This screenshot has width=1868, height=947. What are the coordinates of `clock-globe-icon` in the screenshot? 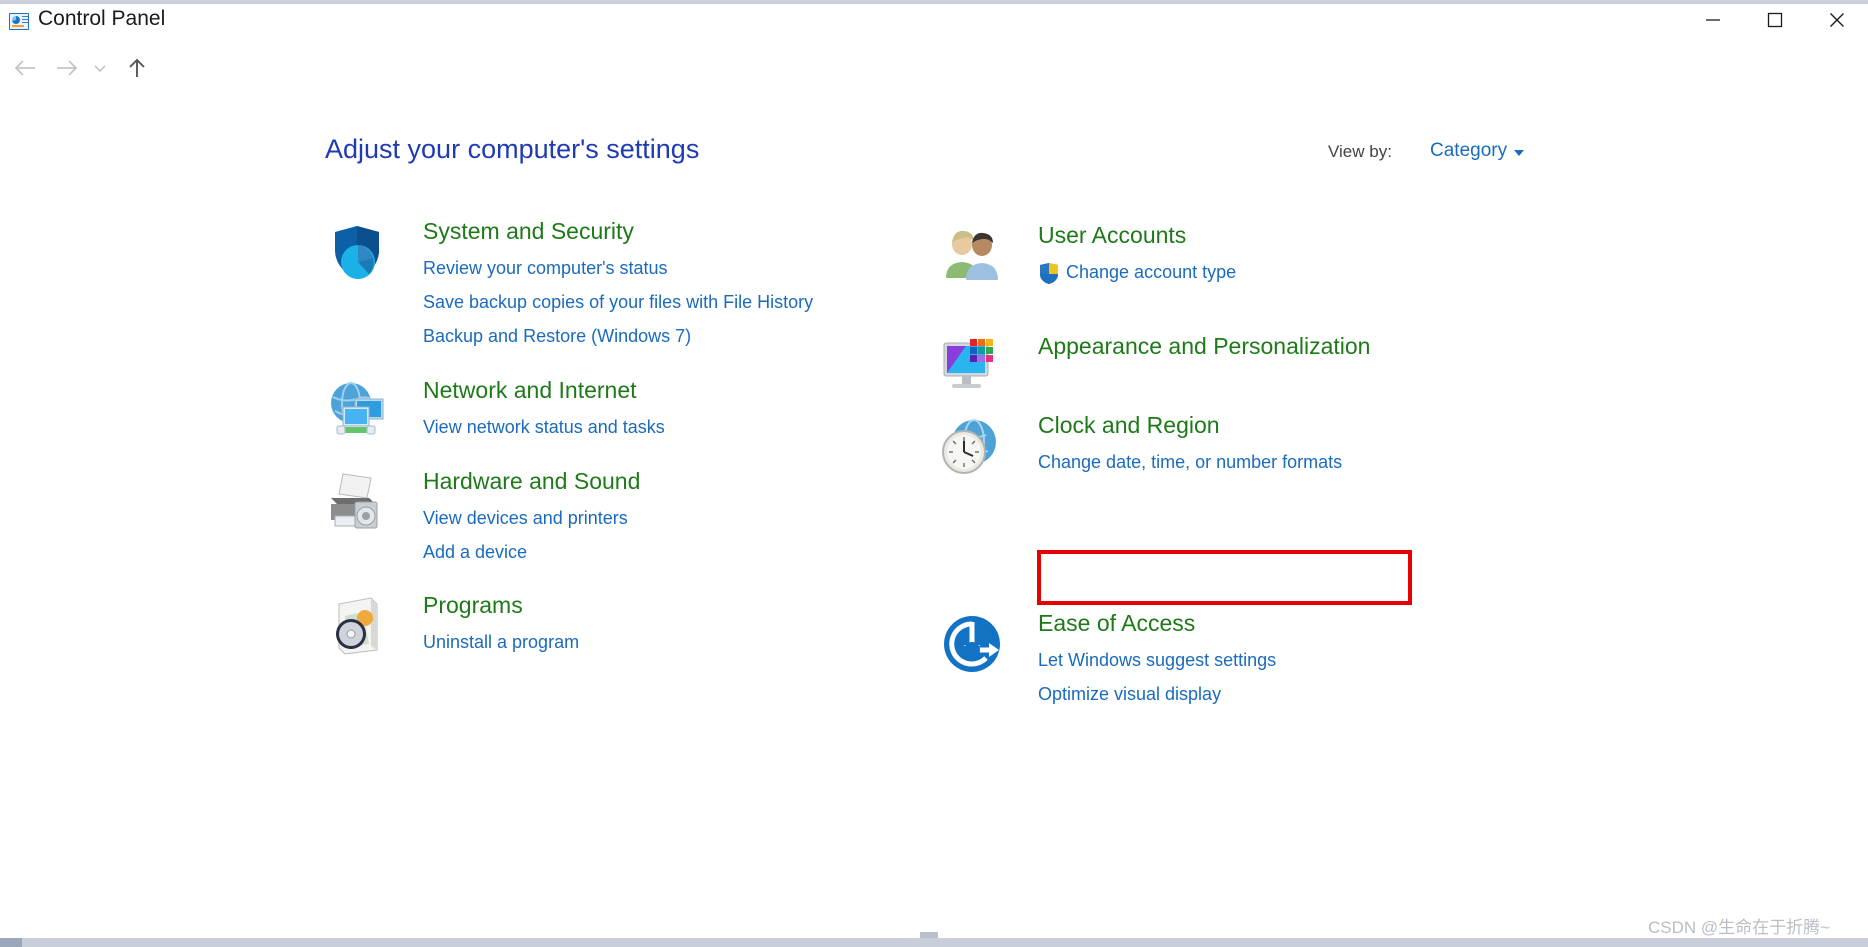 It's located at (972, 446).